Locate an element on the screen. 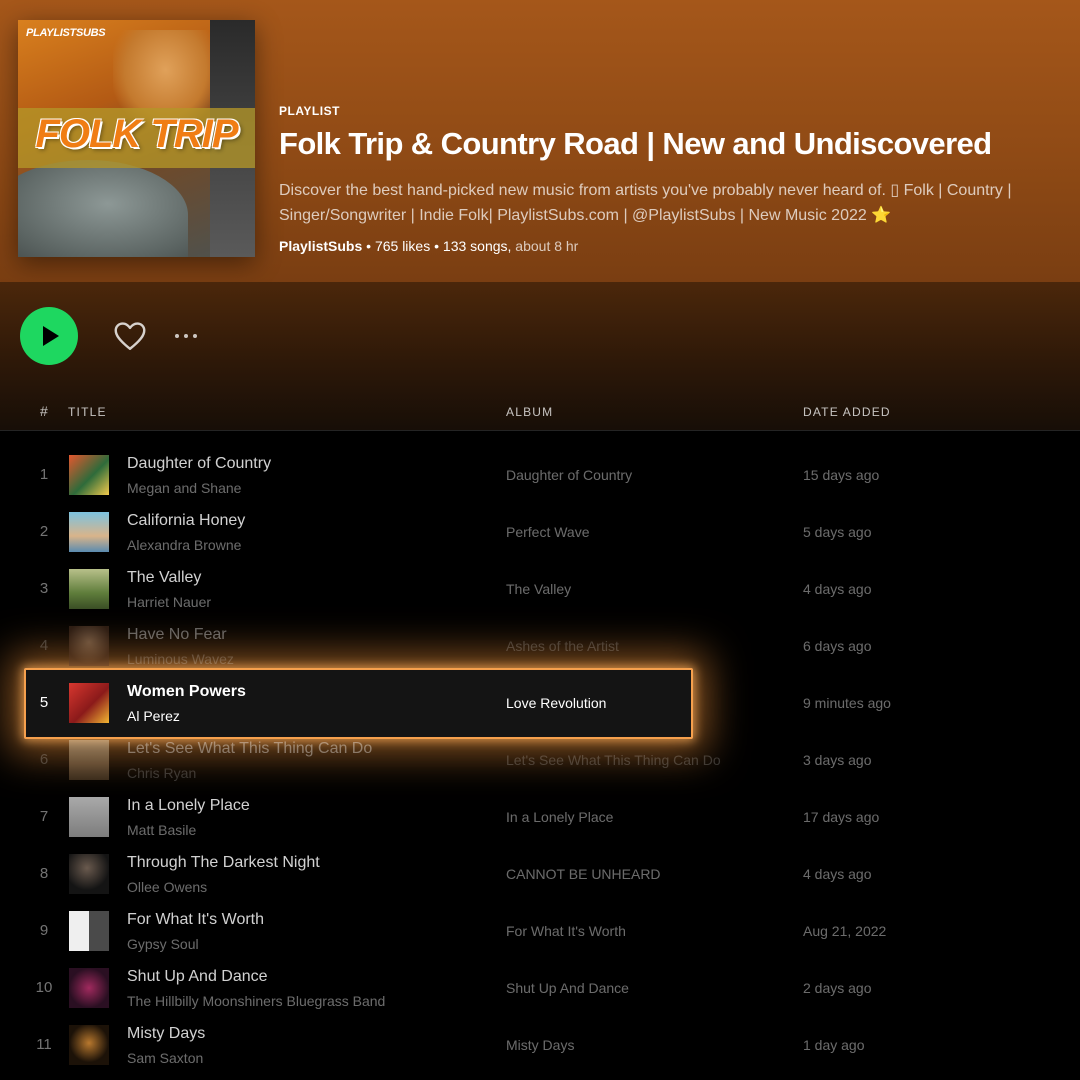 This screenshot has width=1080, height=1080. track-title: In a Lonely Place is located at coordinates (188, 806).